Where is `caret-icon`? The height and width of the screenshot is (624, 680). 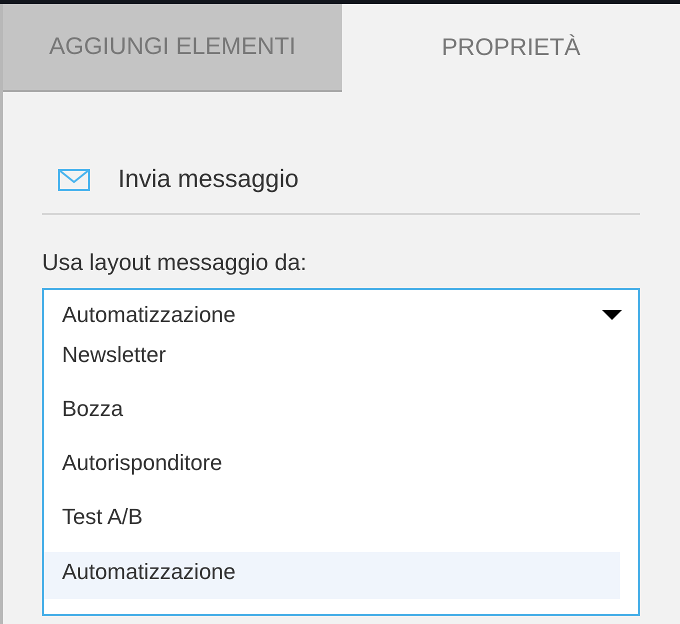
caret-icon is located at coordinates (612, 315).